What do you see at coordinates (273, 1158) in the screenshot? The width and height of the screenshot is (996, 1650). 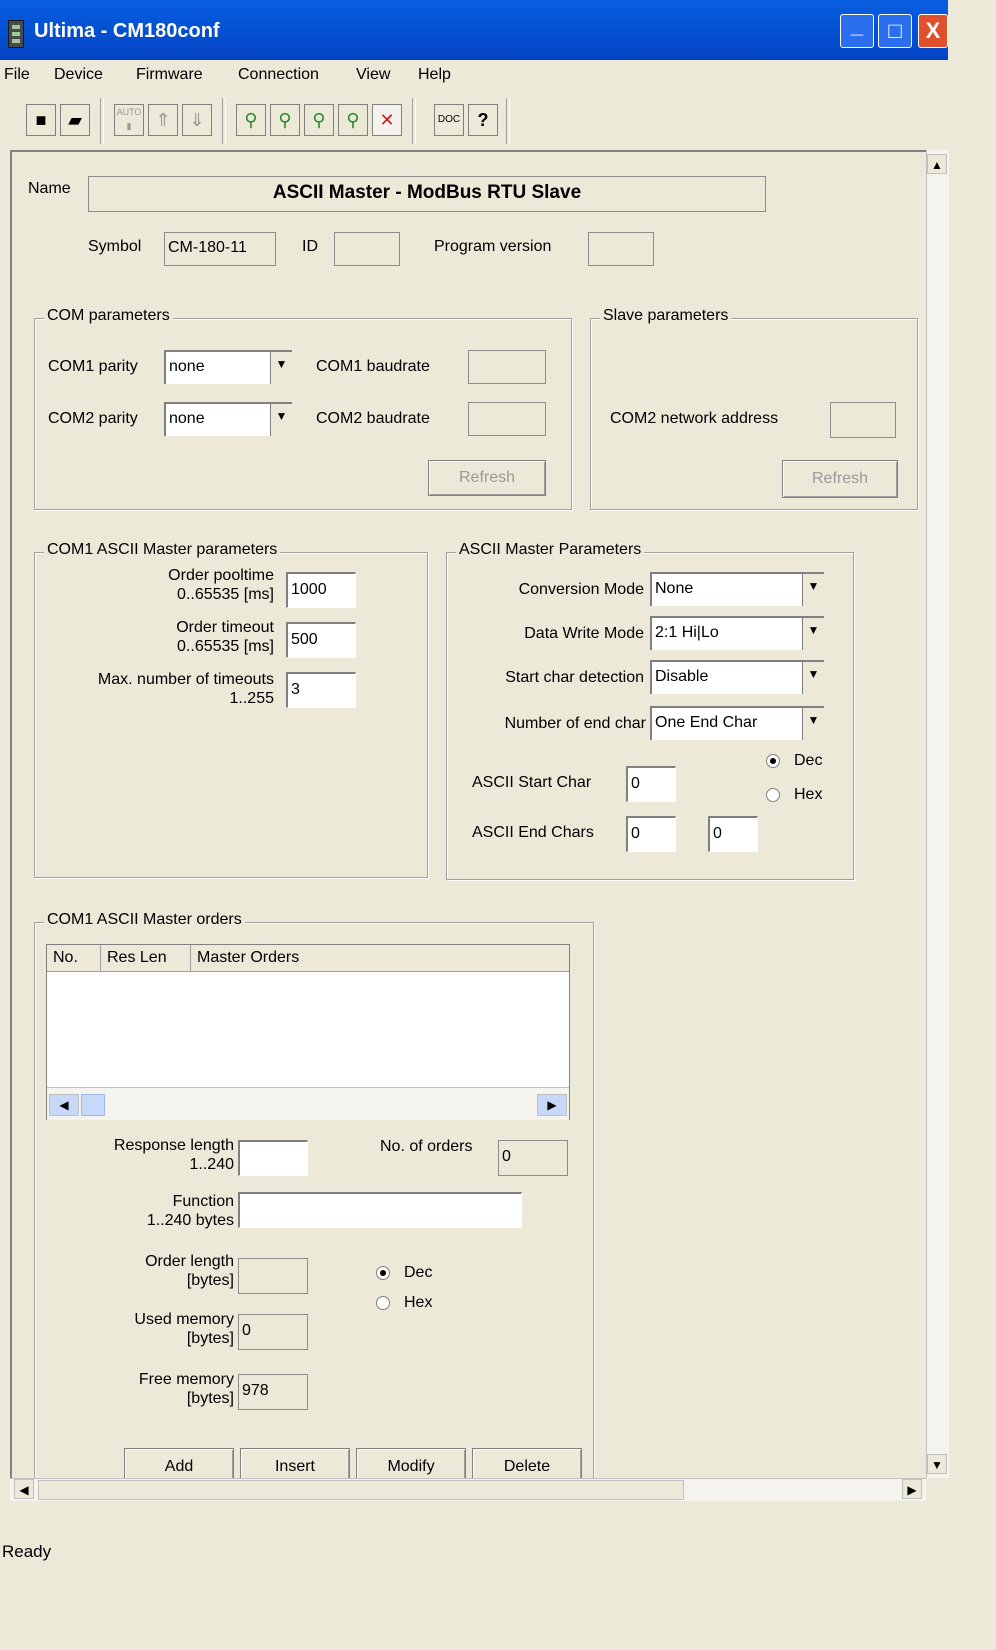 I see `response-length-input` at bounding box center [273, 1158].